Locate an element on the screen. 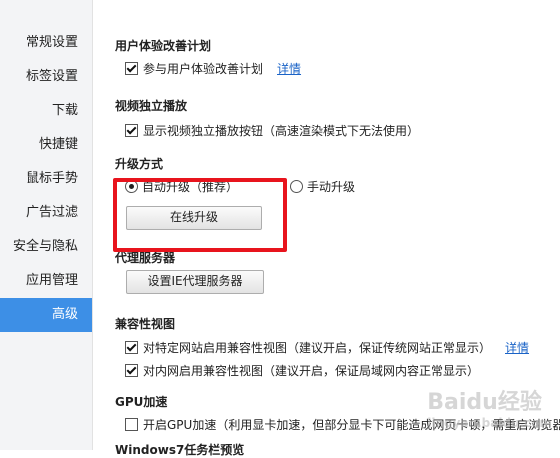 This screenshot has height=458, width=560. proxy-section-title: 代理服务器 is located at coordinates (145, 258).